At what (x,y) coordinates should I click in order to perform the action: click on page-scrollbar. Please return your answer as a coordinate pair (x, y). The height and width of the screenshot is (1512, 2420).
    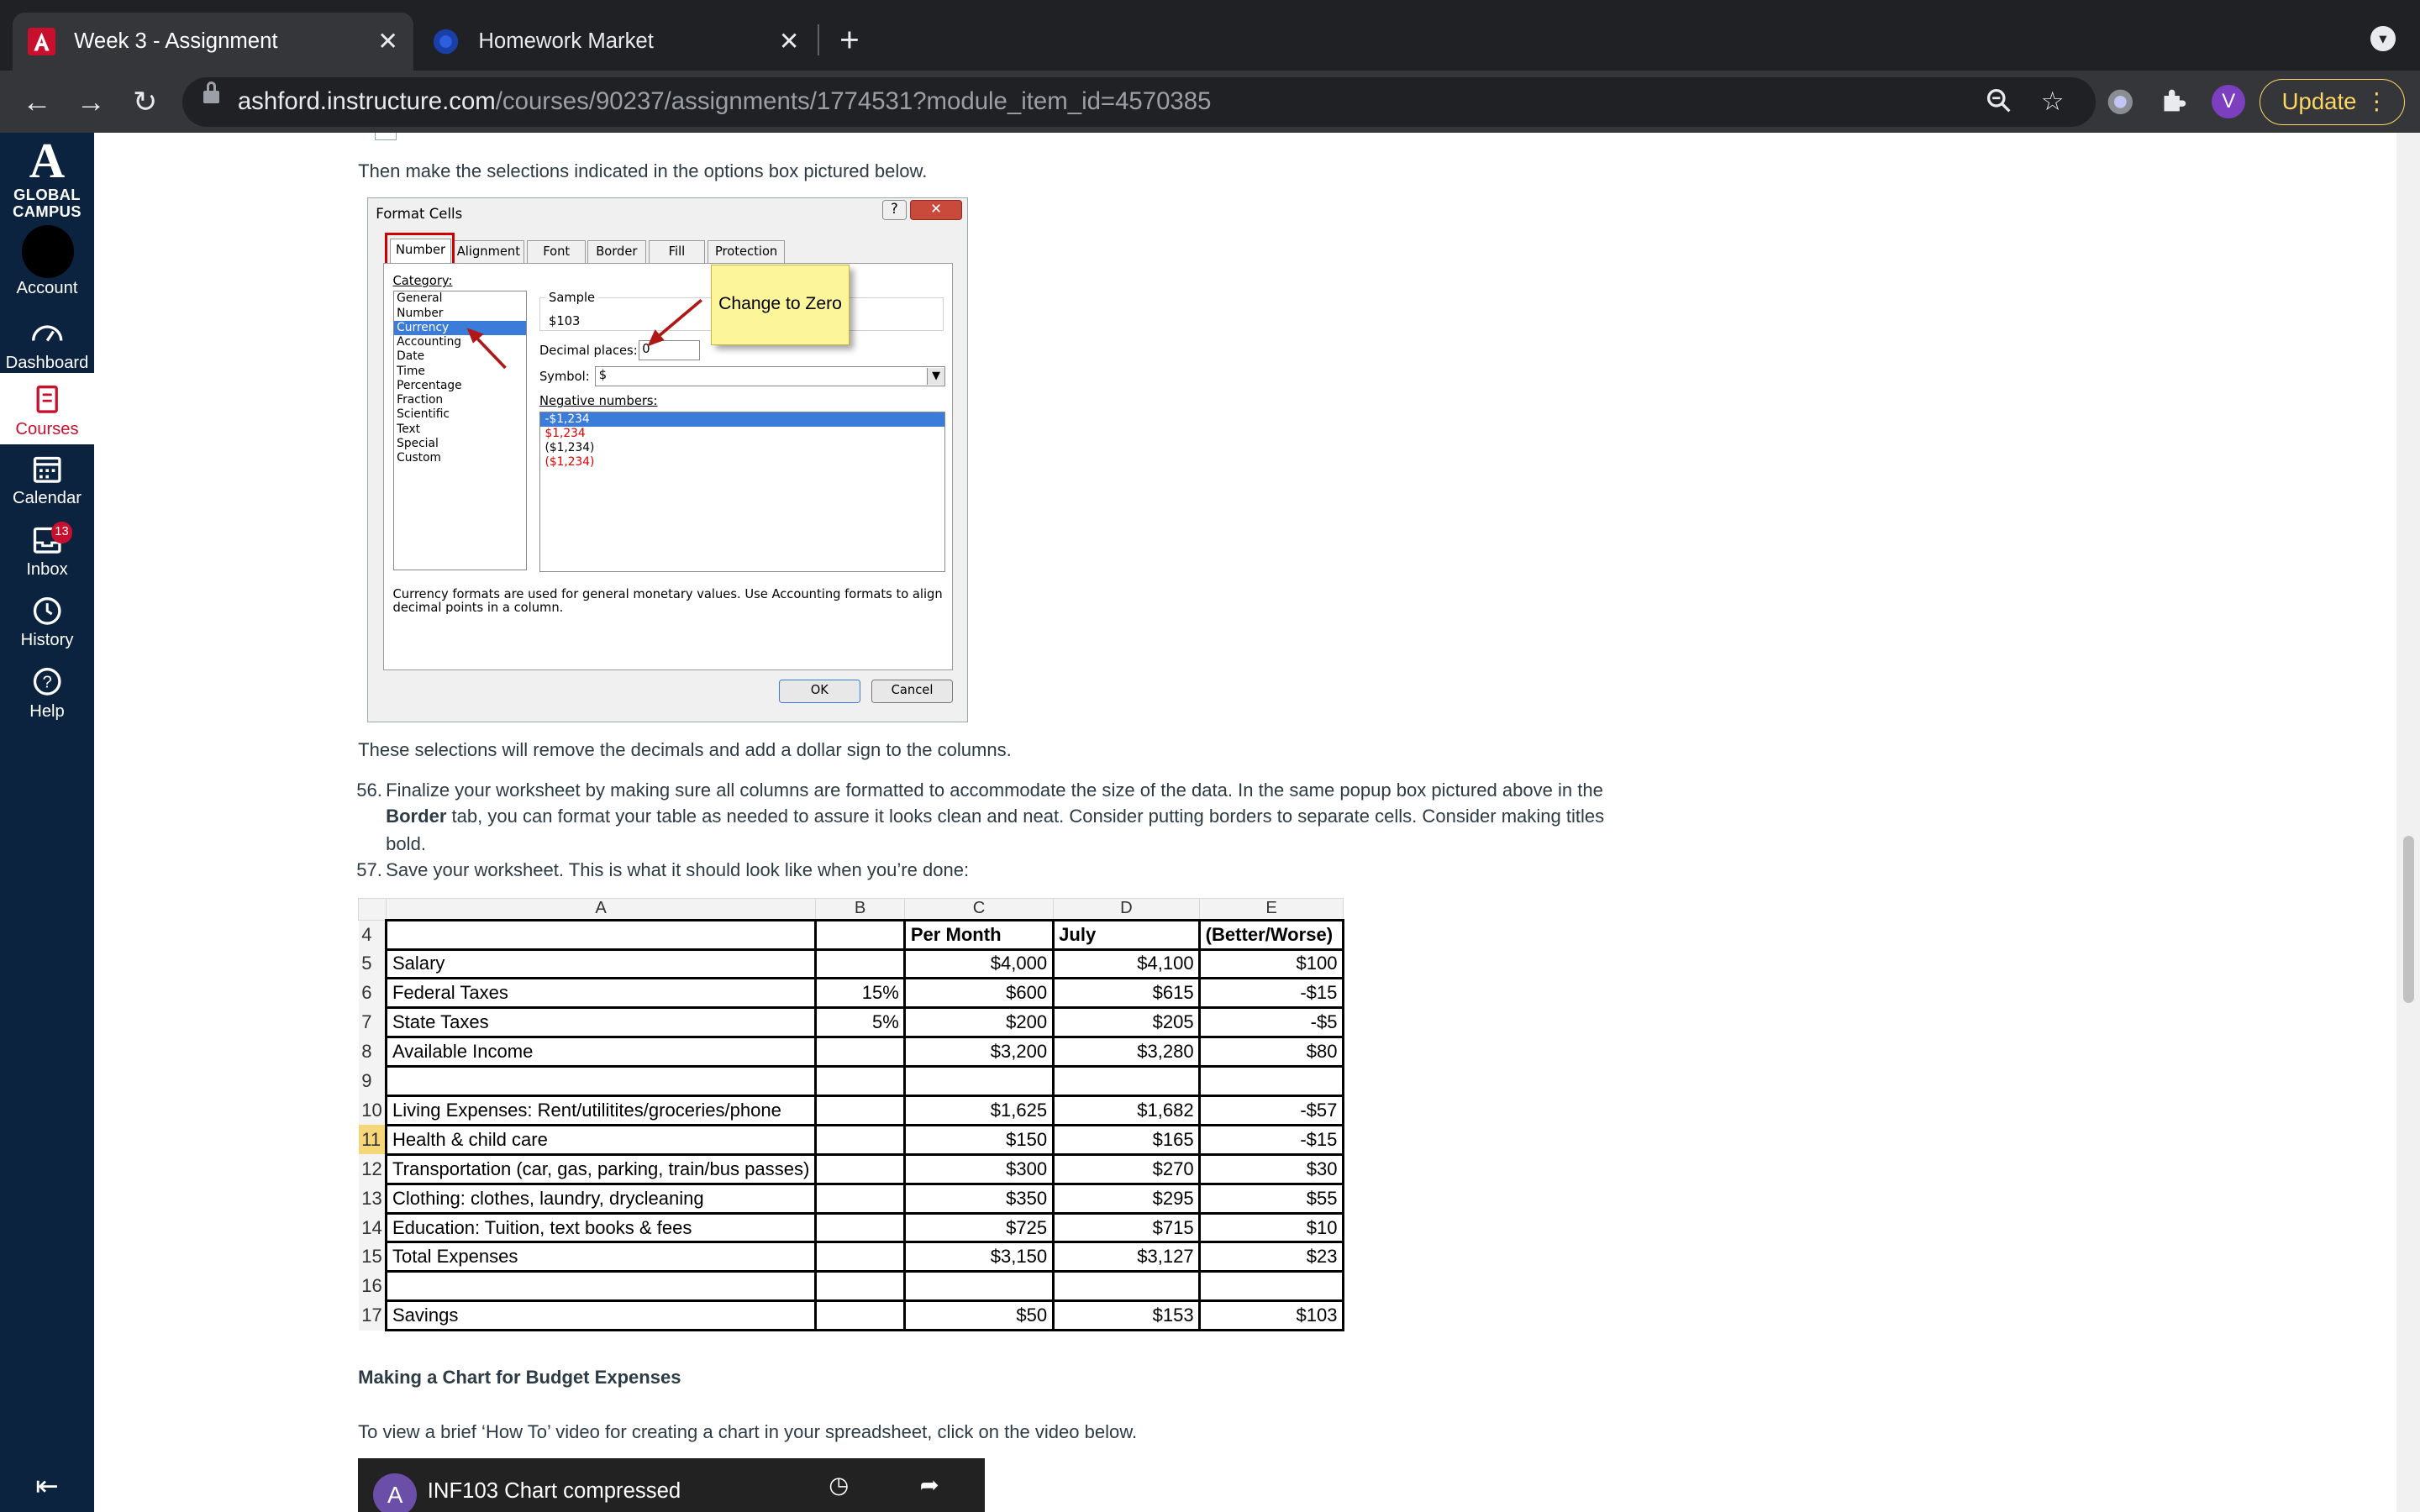
    Looking at the image, I should click on (2408, 822).